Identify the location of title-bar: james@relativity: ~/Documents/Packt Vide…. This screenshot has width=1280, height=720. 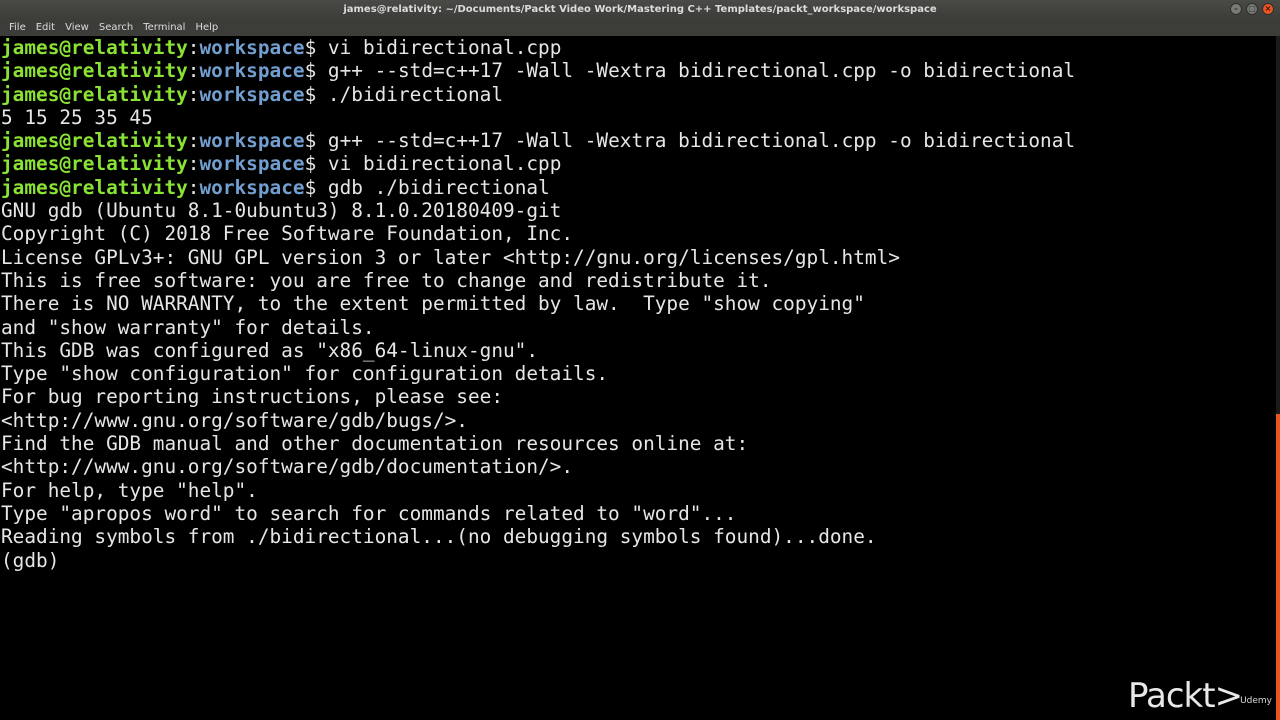
(640, 9).